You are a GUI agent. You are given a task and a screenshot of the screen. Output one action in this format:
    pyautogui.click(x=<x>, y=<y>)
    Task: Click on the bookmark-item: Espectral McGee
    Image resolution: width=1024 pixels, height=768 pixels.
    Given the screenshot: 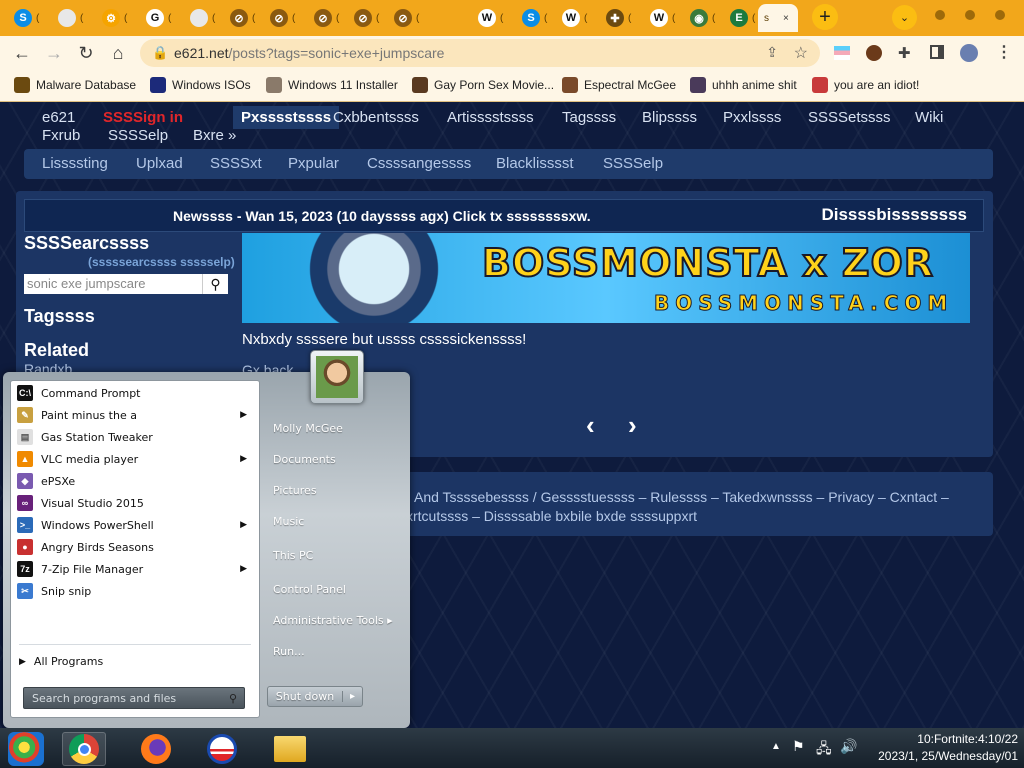 What is the action you would take?
    pyautogui.click(x=619, y=85)
    